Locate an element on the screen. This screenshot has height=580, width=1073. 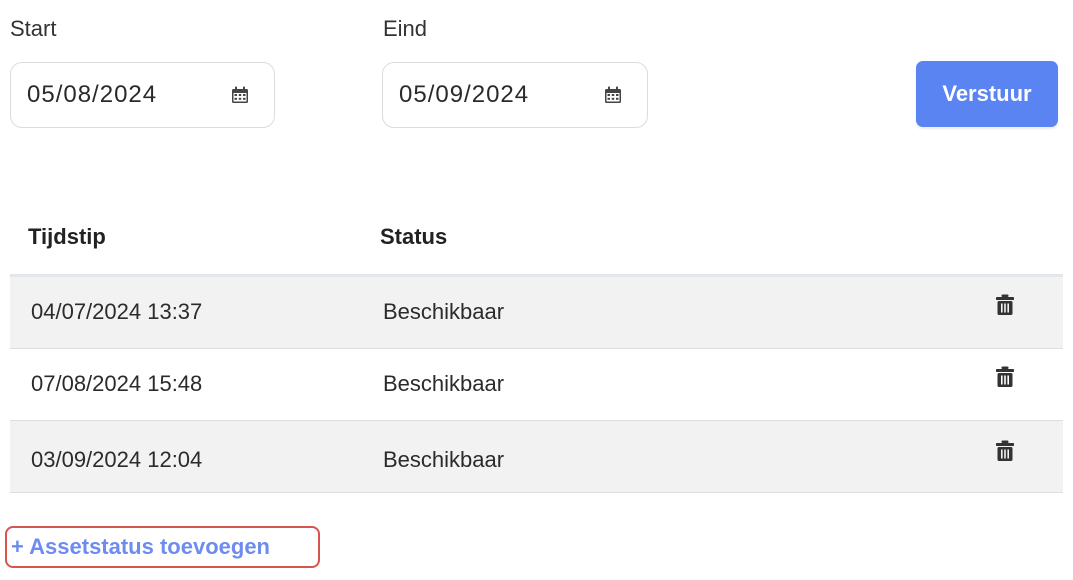
column-header-time: Tijdstip is located at coordinates (67, 236).